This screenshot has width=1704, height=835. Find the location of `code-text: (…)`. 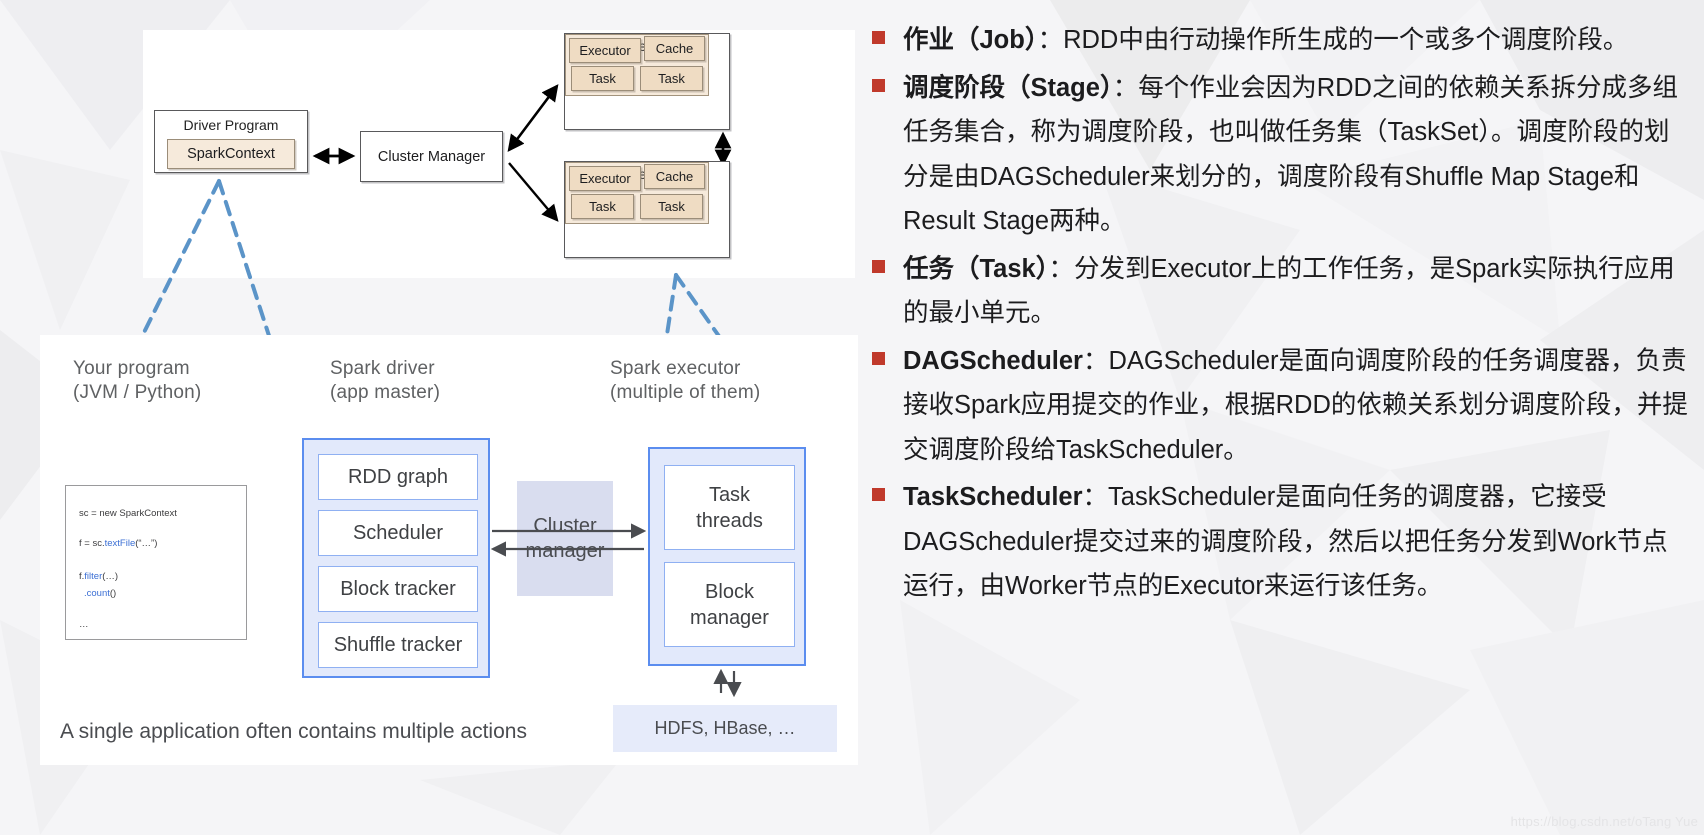

code-text: (…) is located at coordinates (110, 576).